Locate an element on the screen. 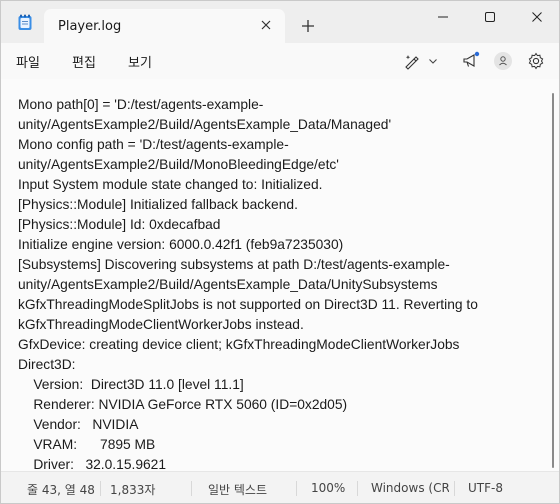 Image resolution: width=560 pixels, height=504 pixels. account-button is located at coordinates (503, 61).